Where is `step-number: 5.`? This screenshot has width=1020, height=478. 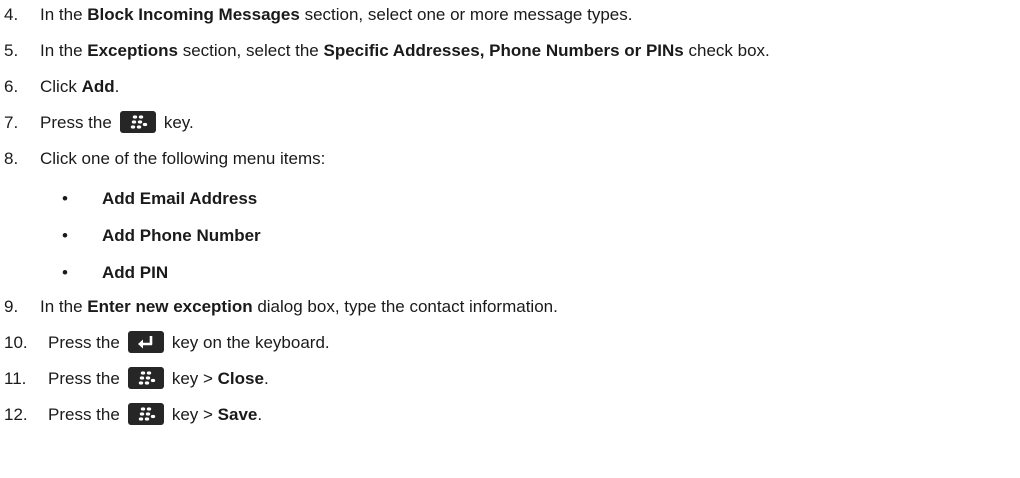 step-number: 5. is located at coordinates (11, 50).